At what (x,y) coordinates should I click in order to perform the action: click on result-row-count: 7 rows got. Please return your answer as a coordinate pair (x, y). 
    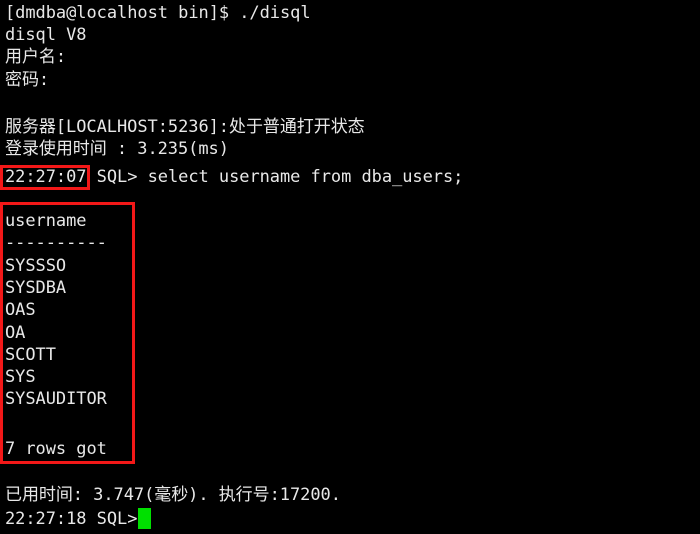
    Looking at the image, I should click on (56, 449).